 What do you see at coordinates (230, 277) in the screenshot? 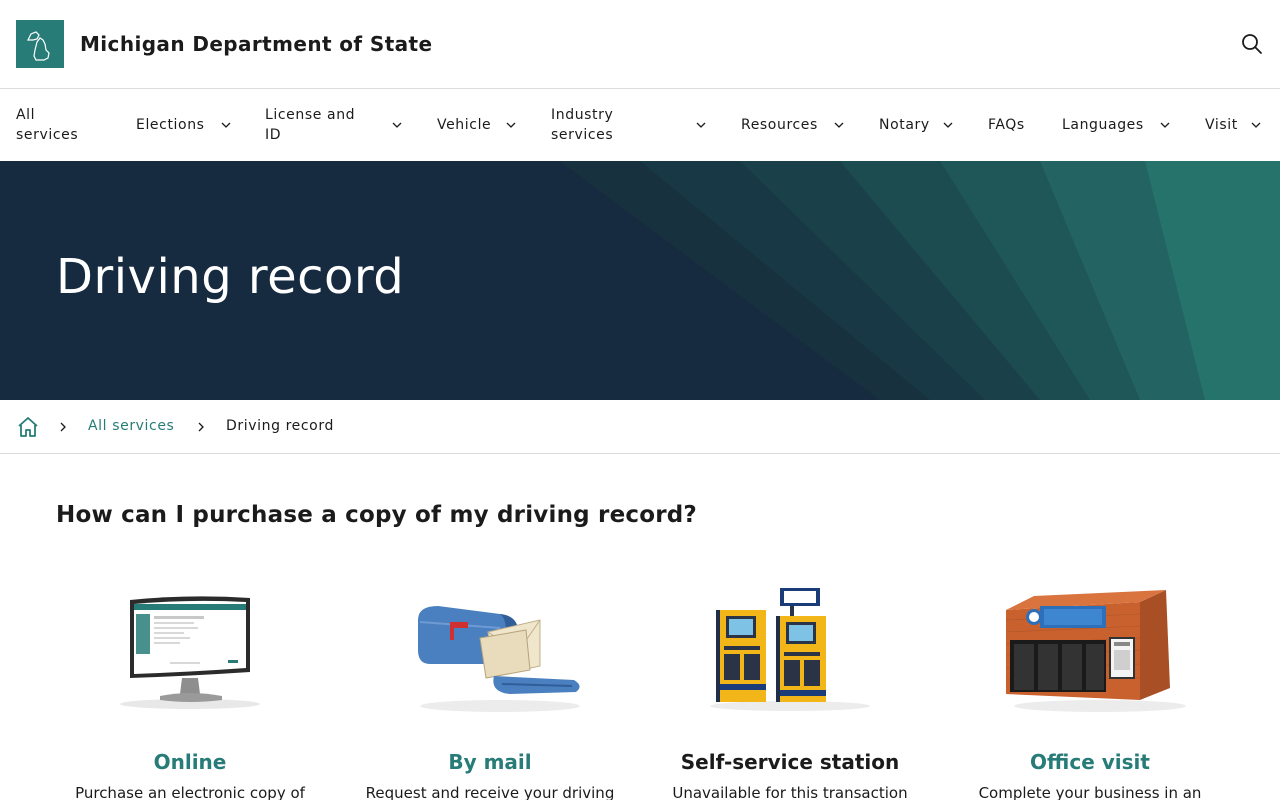
I see `page-title: Driving record` at bounding box center [230, 277].